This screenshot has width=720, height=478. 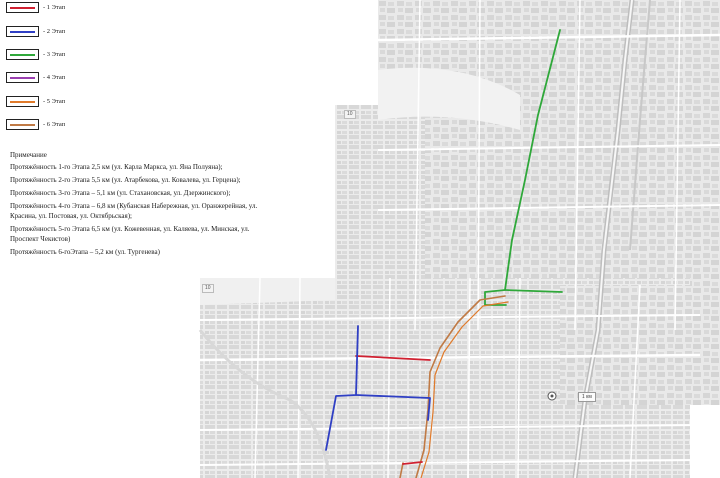 I want to click on notes-title: Примечание, so click(x=28, y=155).